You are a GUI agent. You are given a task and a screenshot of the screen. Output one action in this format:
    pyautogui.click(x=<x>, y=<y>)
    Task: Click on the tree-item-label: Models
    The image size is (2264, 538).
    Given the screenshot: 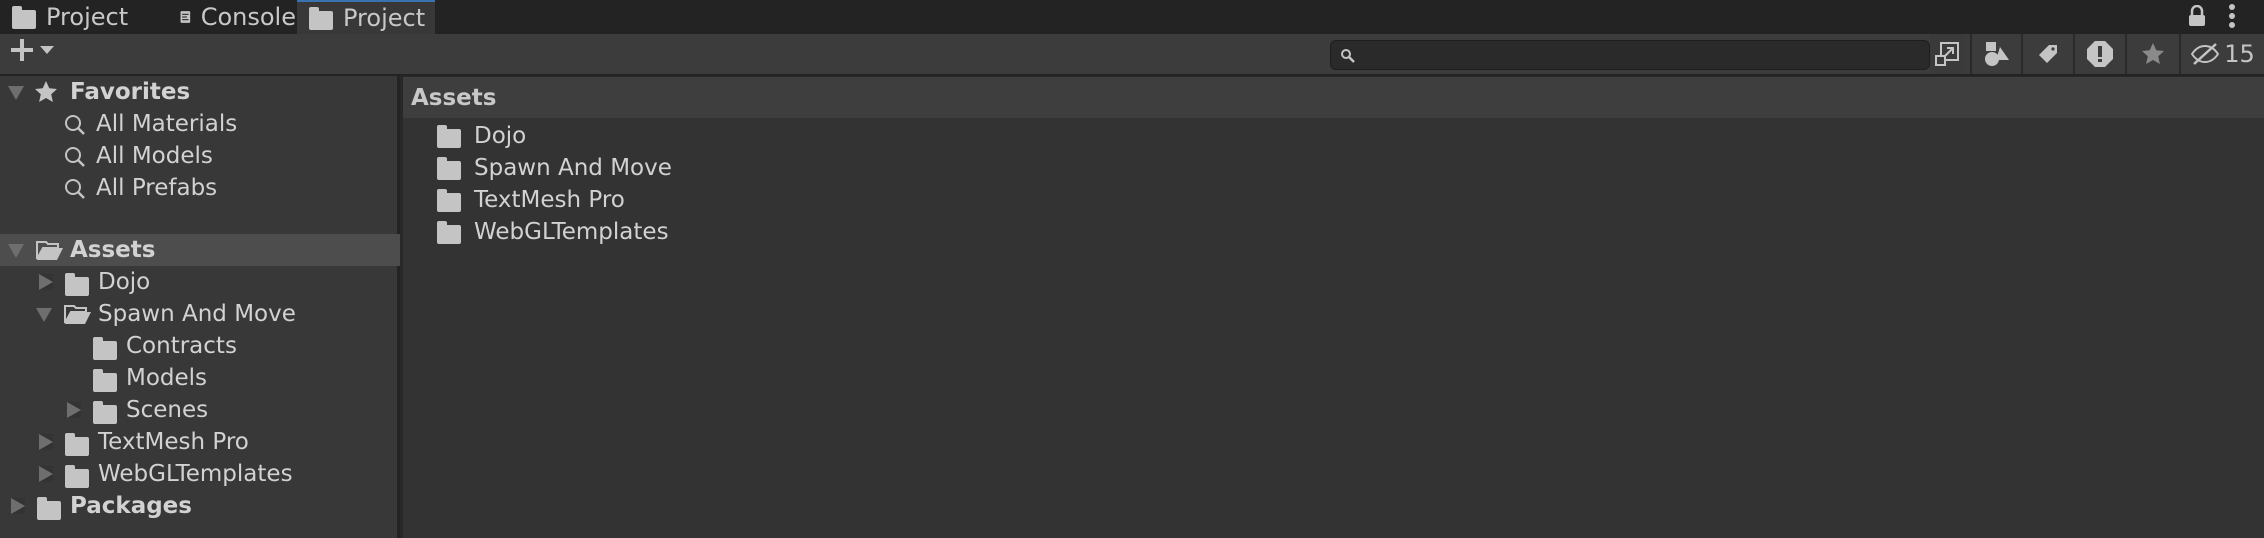 What is the action you would take?
    pyautogui.click(x=167, y=378)
    